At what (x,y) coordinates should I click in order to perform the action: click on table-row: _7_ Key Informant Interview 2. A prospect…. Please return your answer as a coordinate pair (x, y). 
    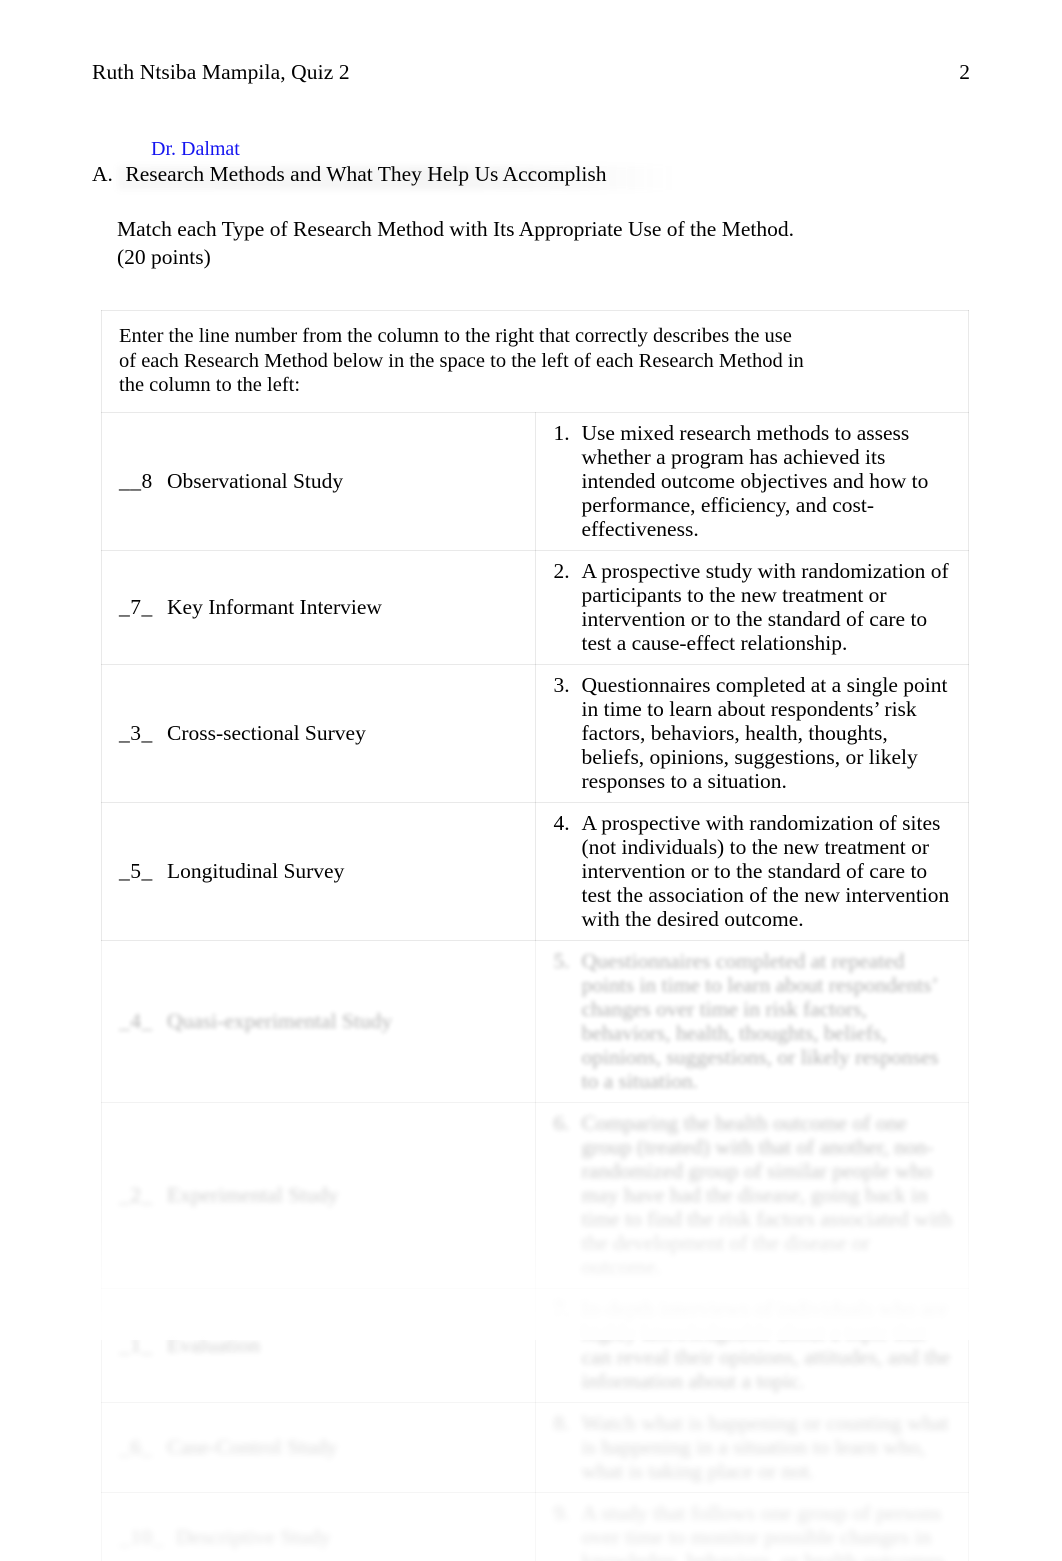
    Looking at the image, I should click on (535, 607).